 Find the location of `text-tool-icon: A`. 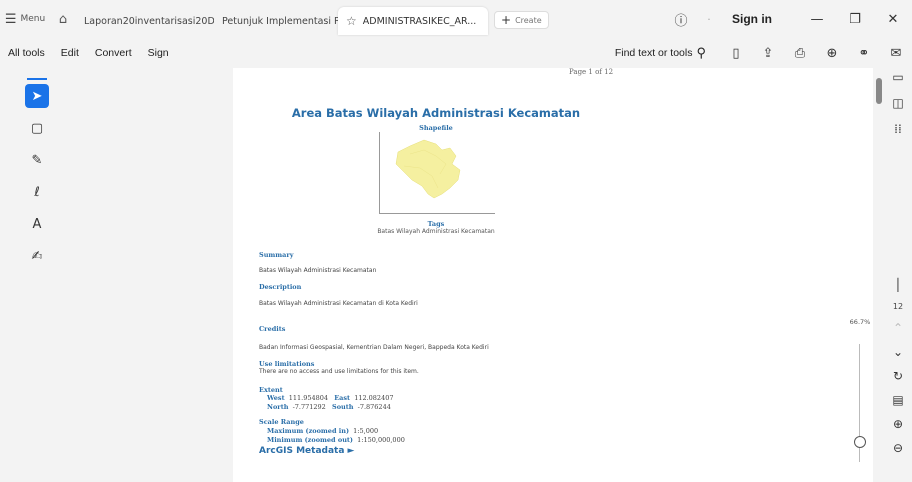

text-tool-icon: A is located at coordinates (37, 224).